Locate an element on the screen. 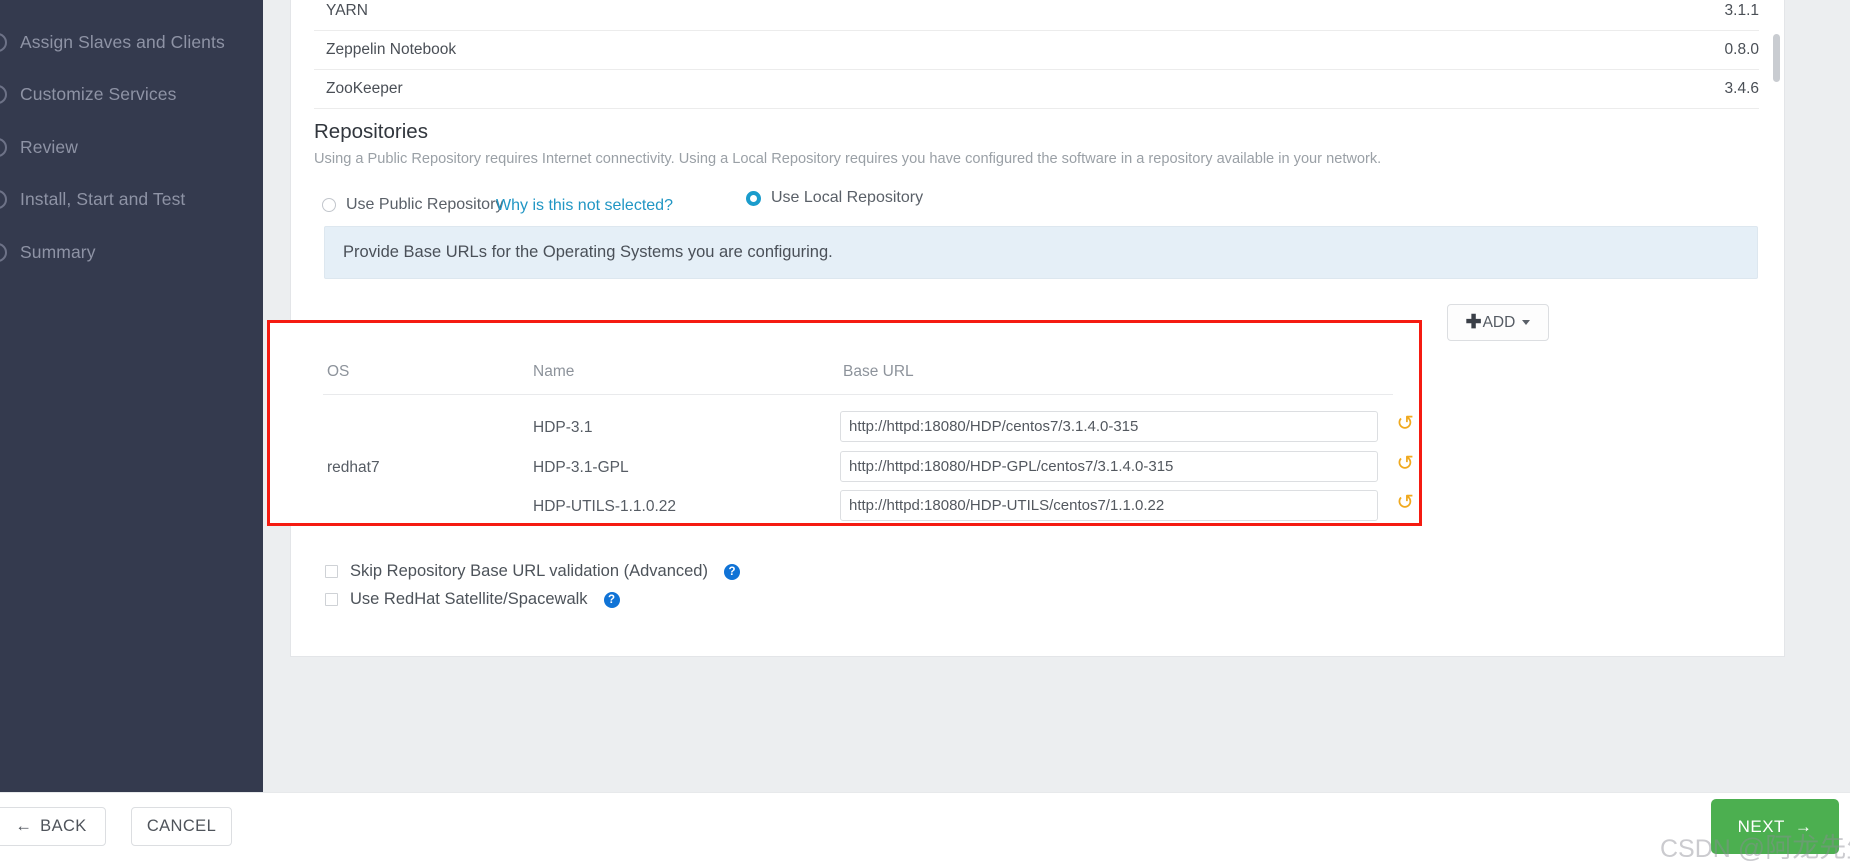 The height and width of the screenshot is (864, 1850). sidebar-item-label: Summary is located at coordinates (58, 251).